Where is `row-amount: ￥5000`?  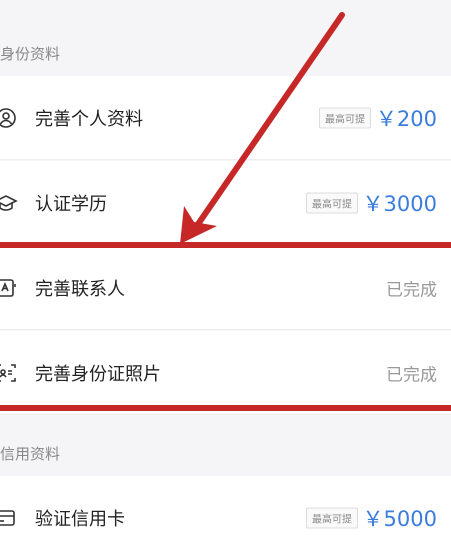 row-amount: ￥5000 is located at coordinates (399, 518).